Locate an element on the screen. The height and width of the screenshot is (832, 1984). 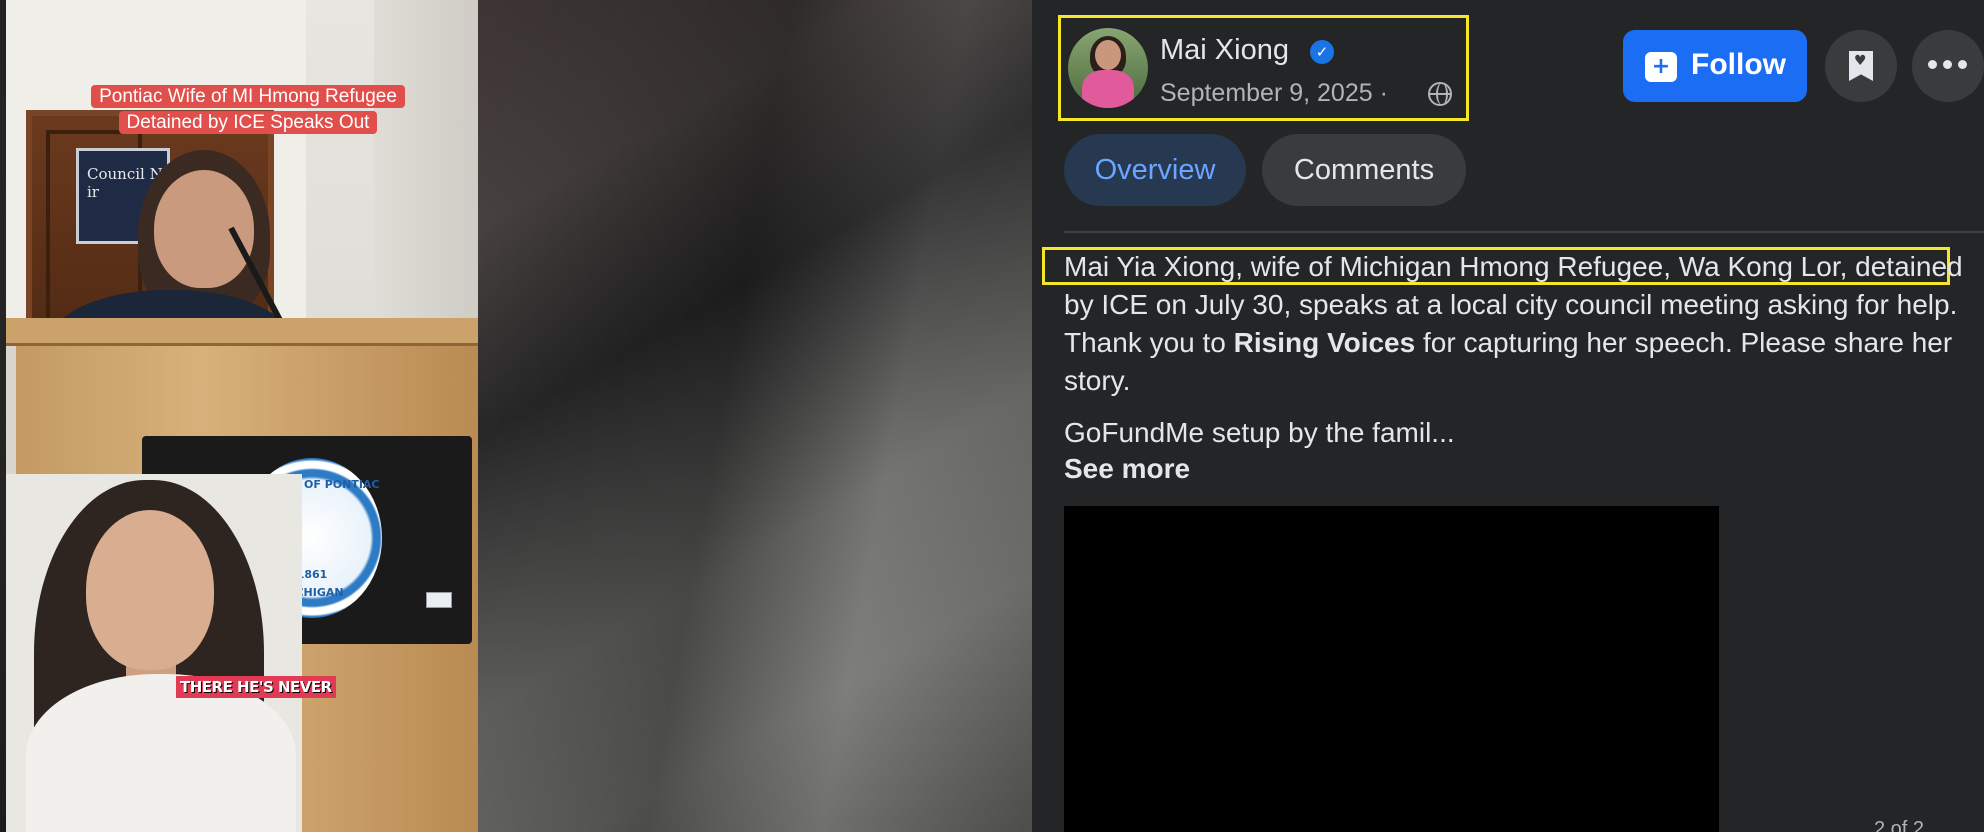
more-horizontal-icon is located at coordinates (1948, 65).